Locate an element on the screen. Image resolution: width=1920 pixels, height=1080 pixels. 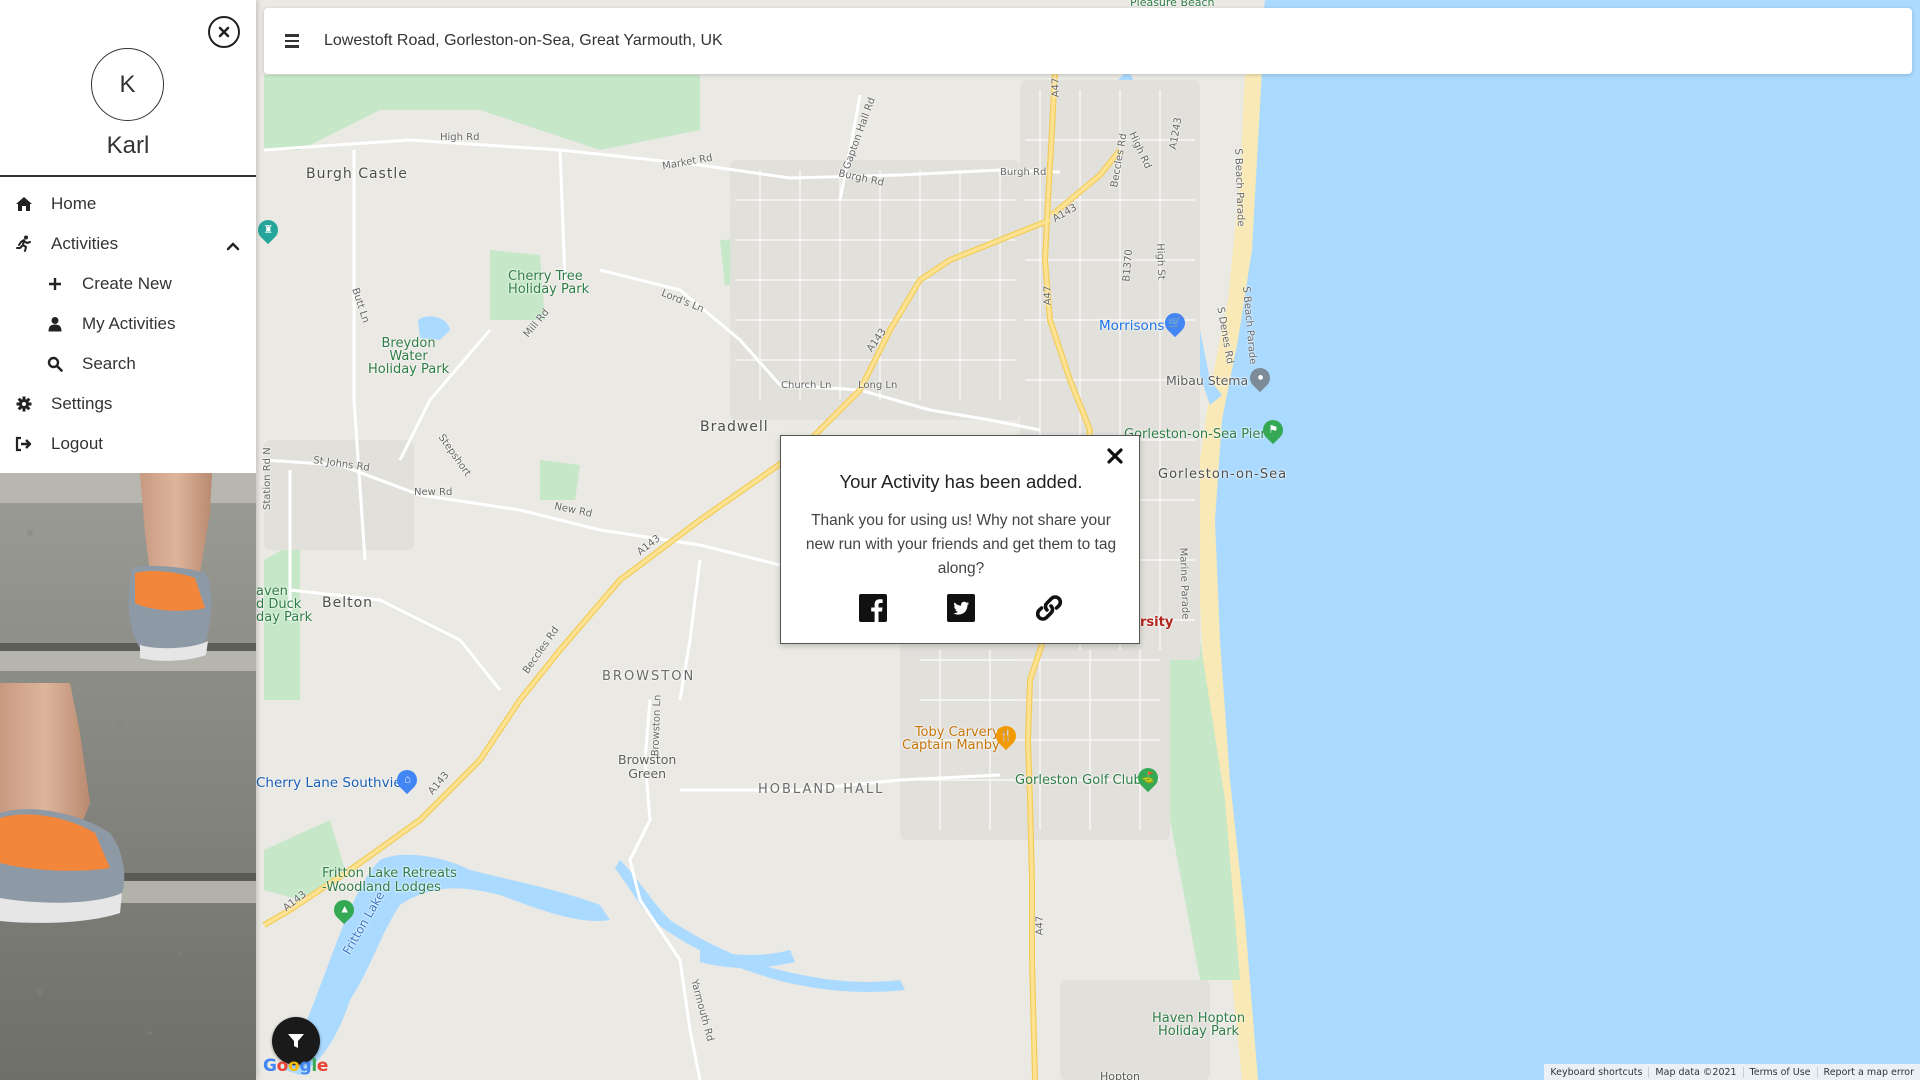
road-label: High St is located at coordinates (1160, 261).